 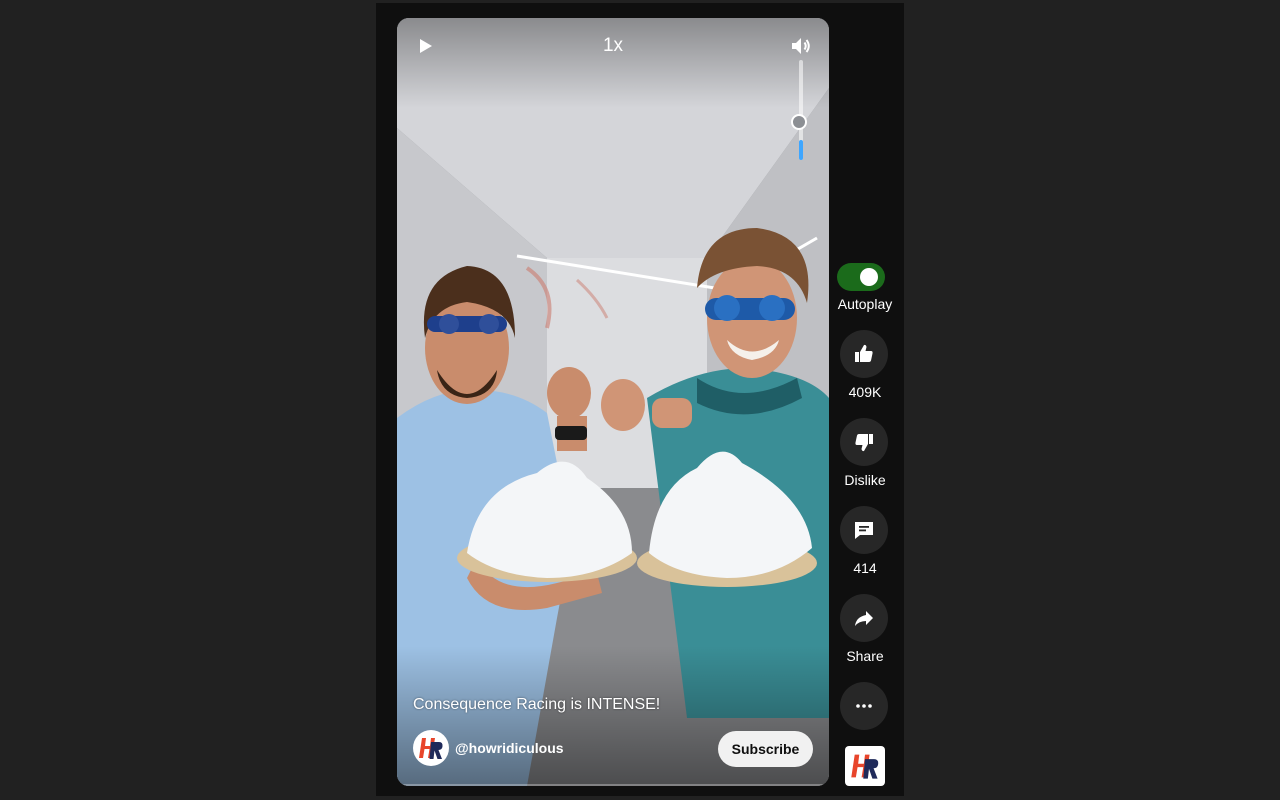 What do you see at coordinates (536, 705) in the screenshot?
I see `video-title: Consequence Racing is INTENSE!` at bounding box center [536, 705].